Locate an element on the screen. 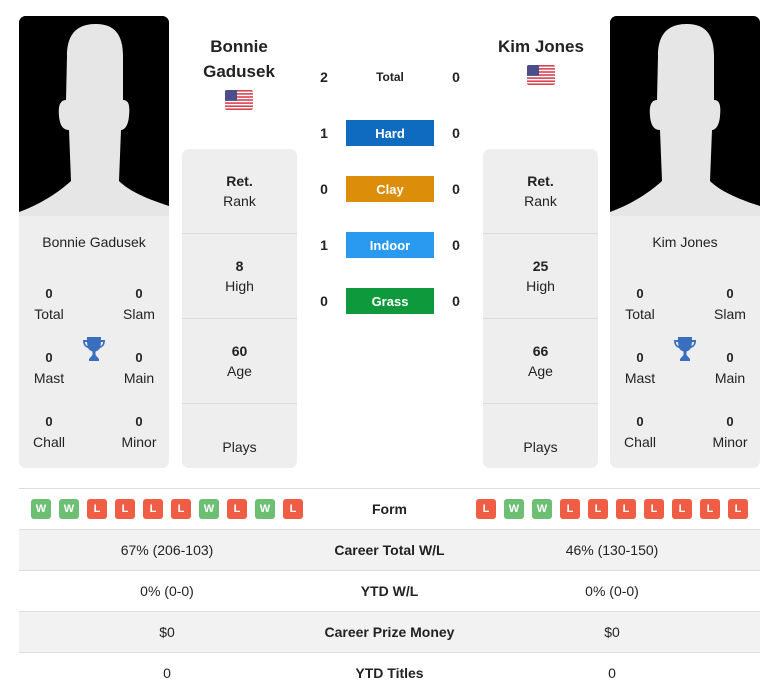  player2-name: Kim Jones is located at coordinates (541, 46).